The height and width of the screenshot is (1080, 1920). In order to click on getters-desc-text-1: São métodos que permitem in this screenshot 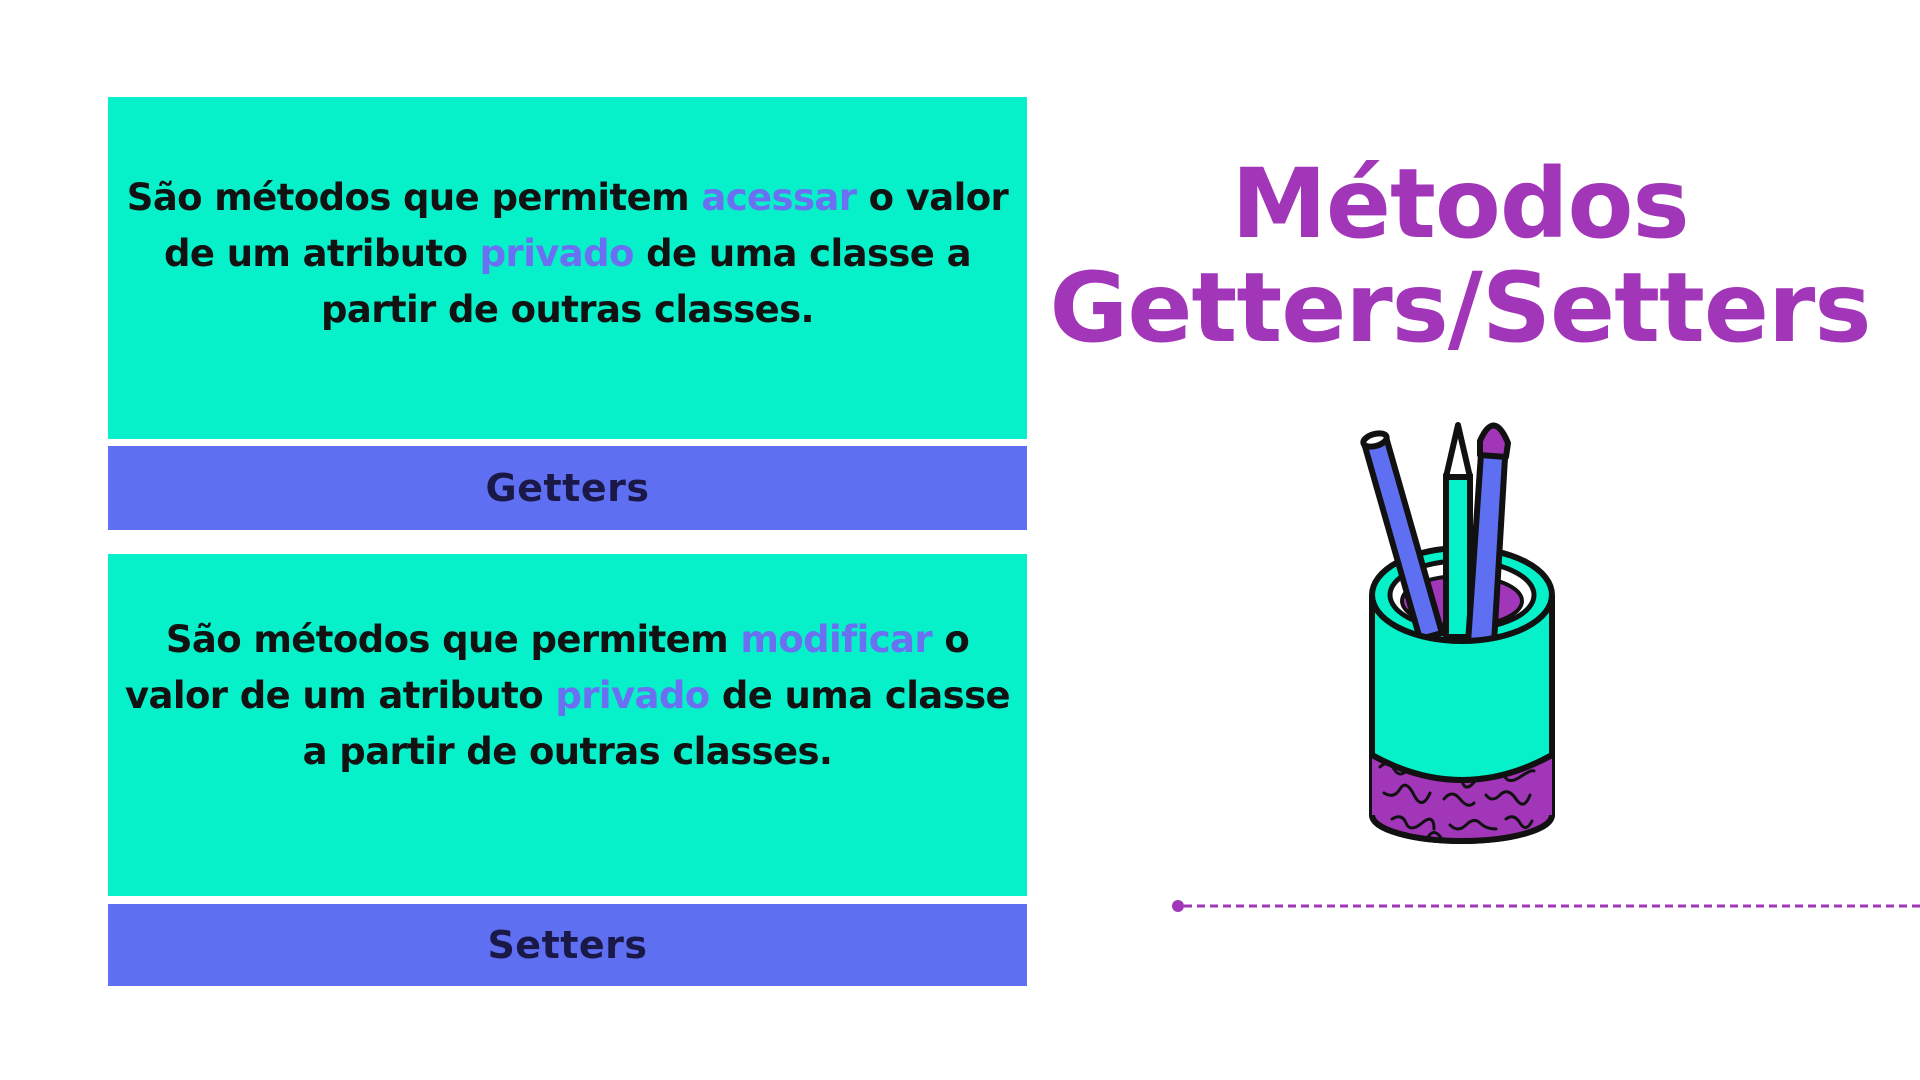, I will do `click(414, 197)`.